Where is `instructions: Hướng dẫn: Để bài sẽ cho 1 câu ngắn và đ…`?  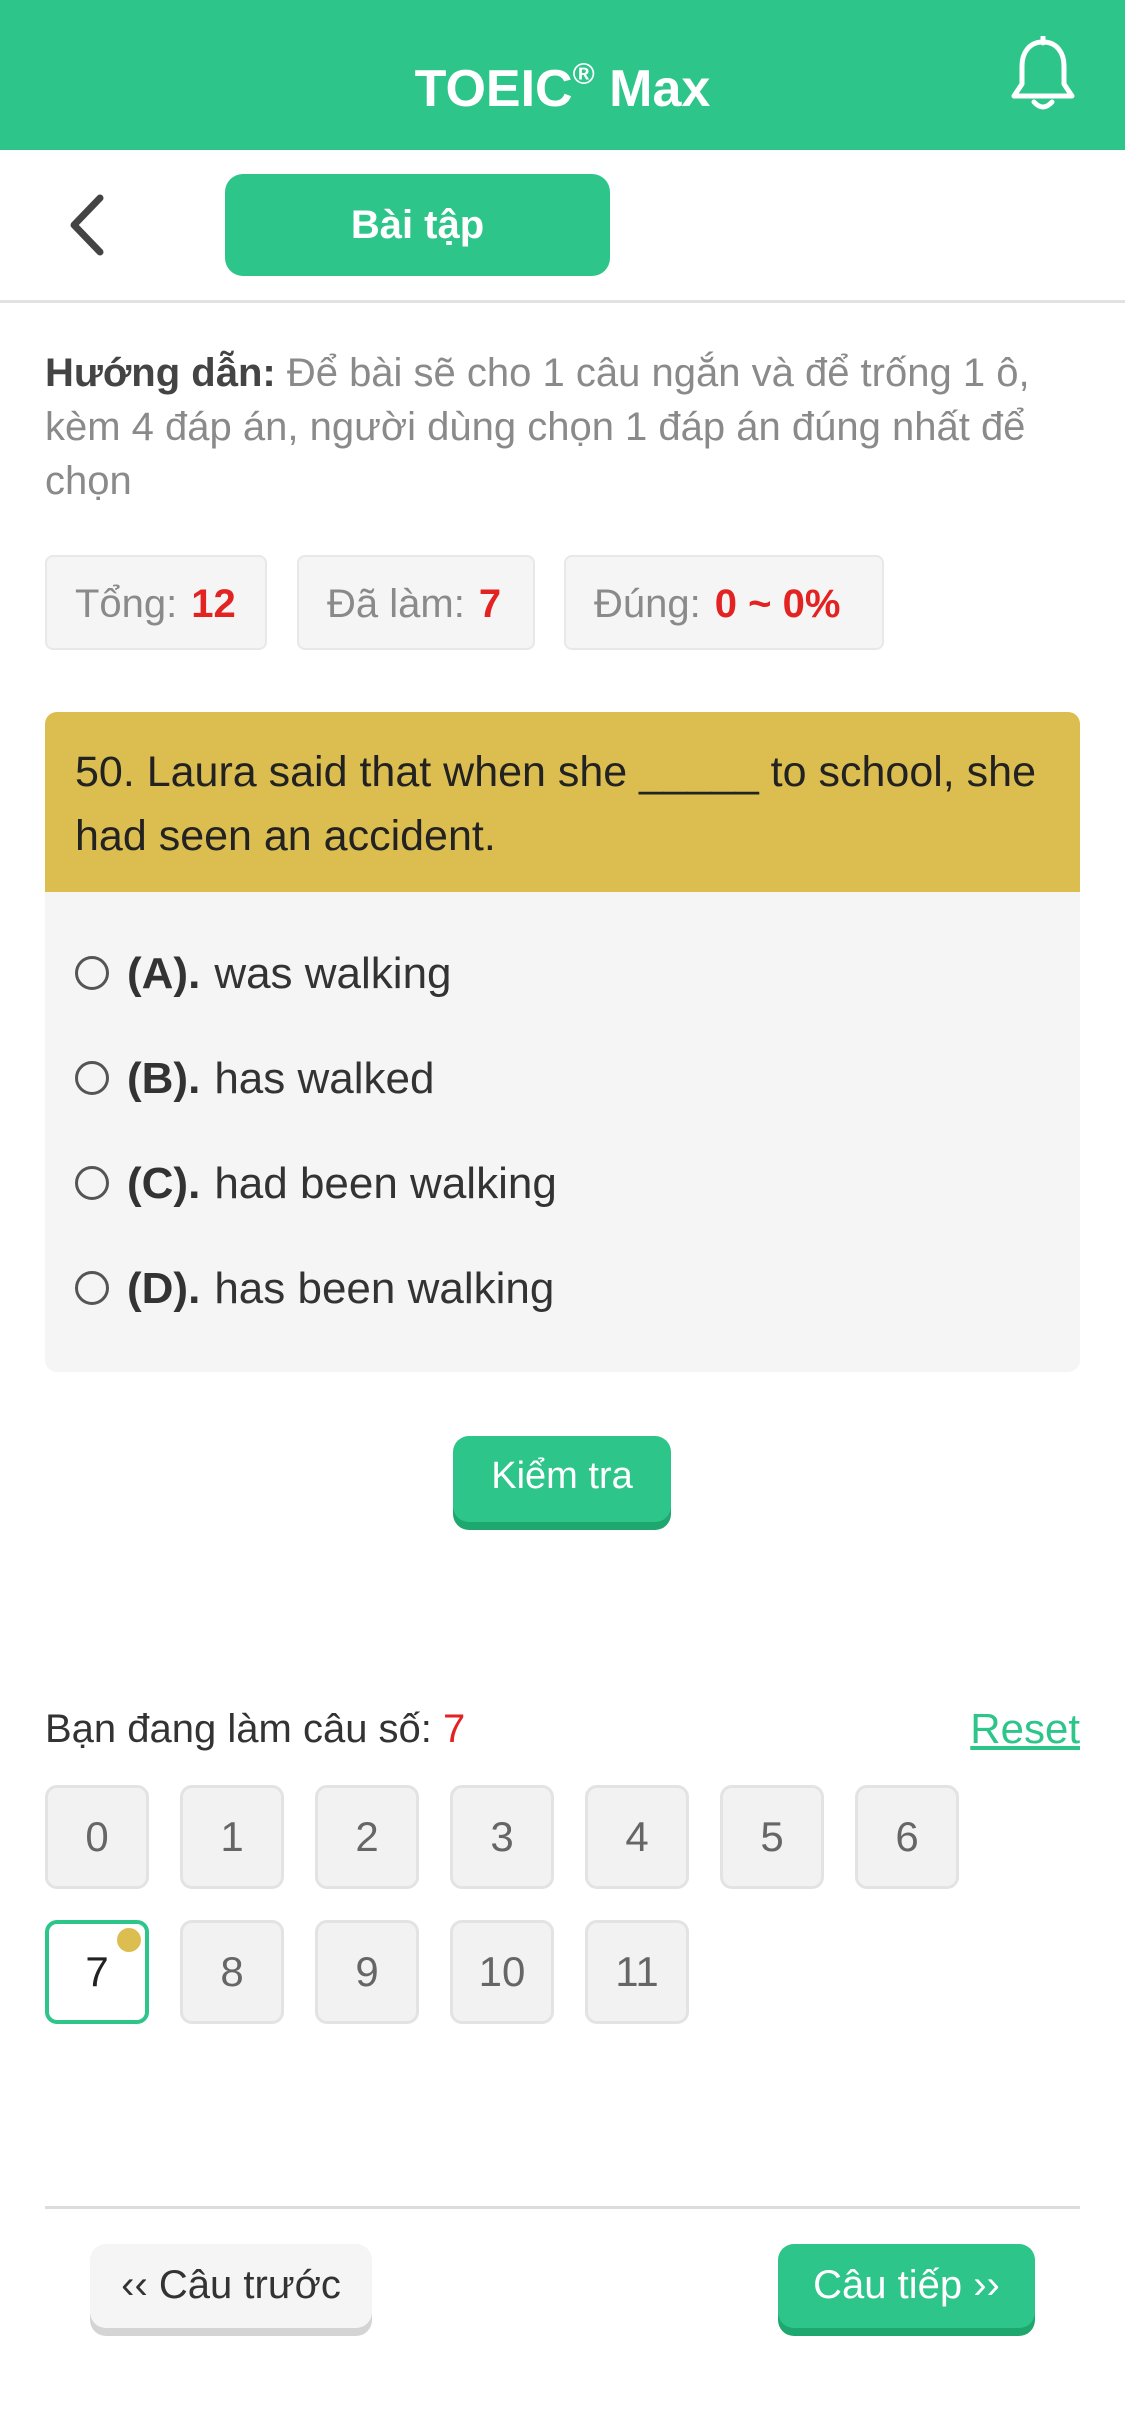
instructions: Hướng dẫn: Để bài sẽ cho 1 câu ngắn và đ… is located at coordinates (565, 427).